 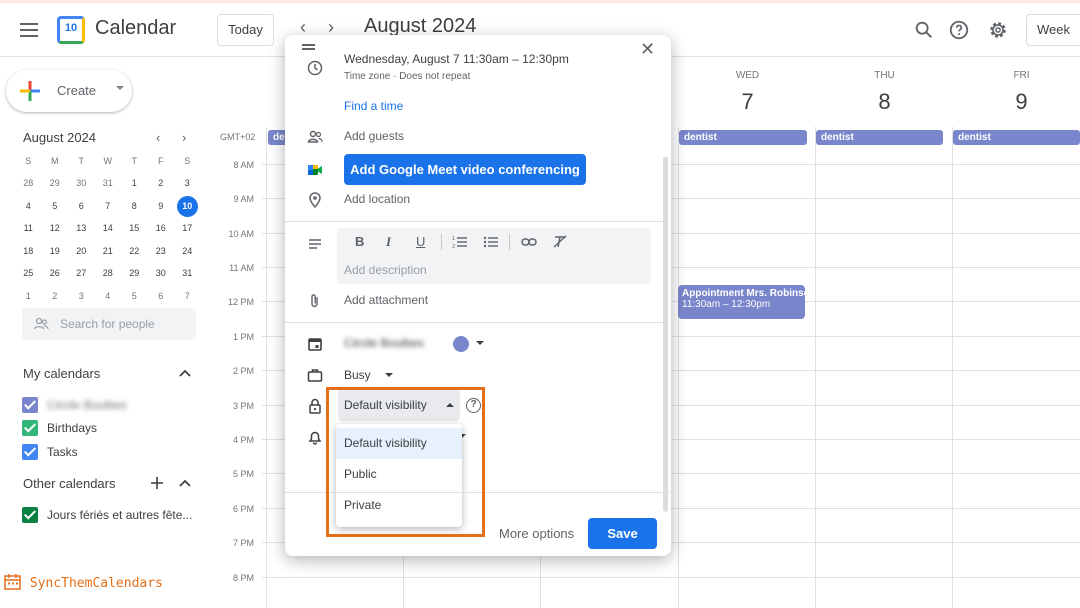 What do you see at coordinates (924, 30) in the screenshot?
I see `search-icon` at bounding box center [924, 30].